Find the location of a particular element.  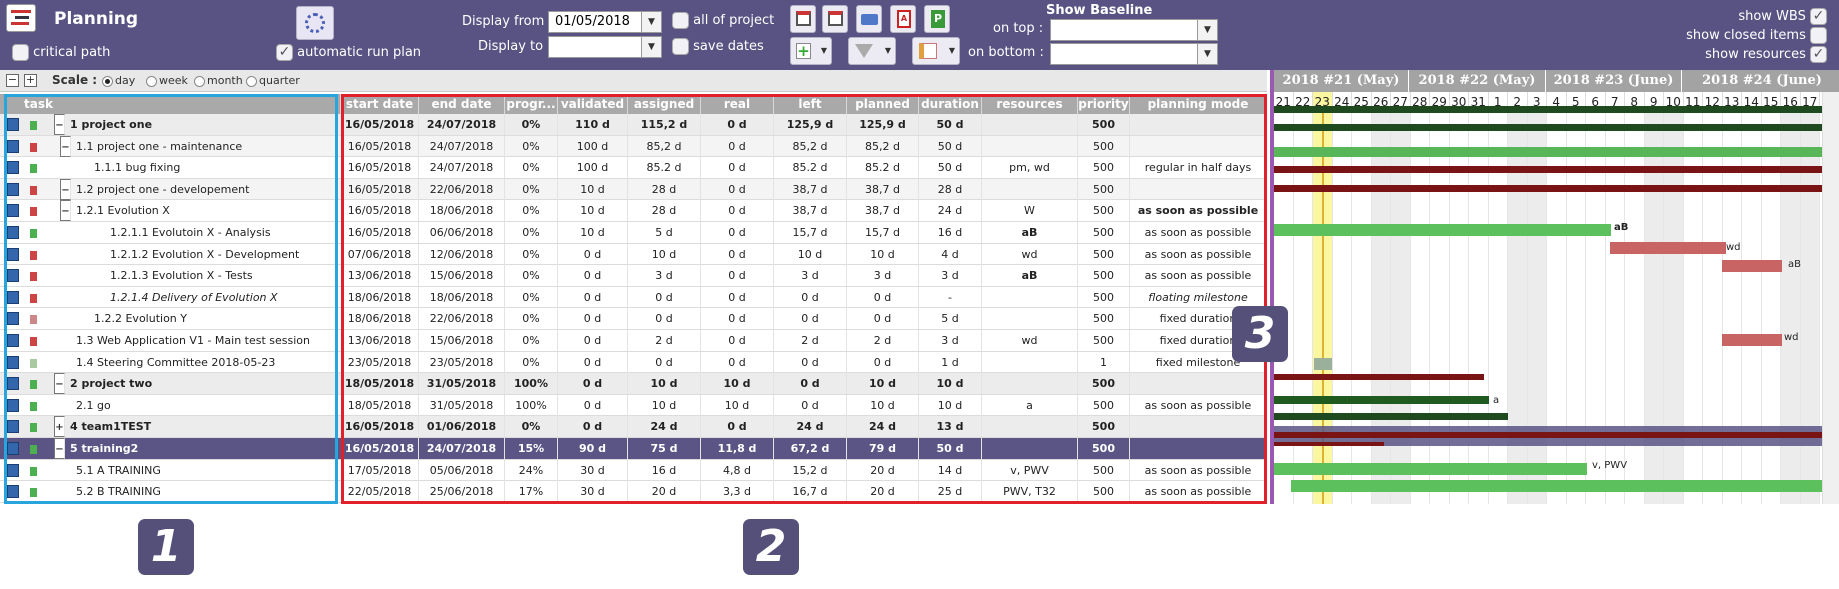

all-of-project-option: all of project is located at coordinates (723, 20).